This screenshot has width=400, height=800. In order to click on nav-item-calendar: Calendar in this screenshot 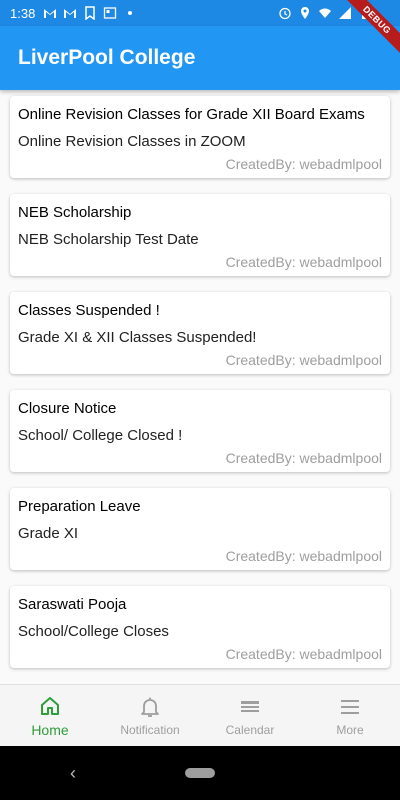, I will do `click(250, 715)`.